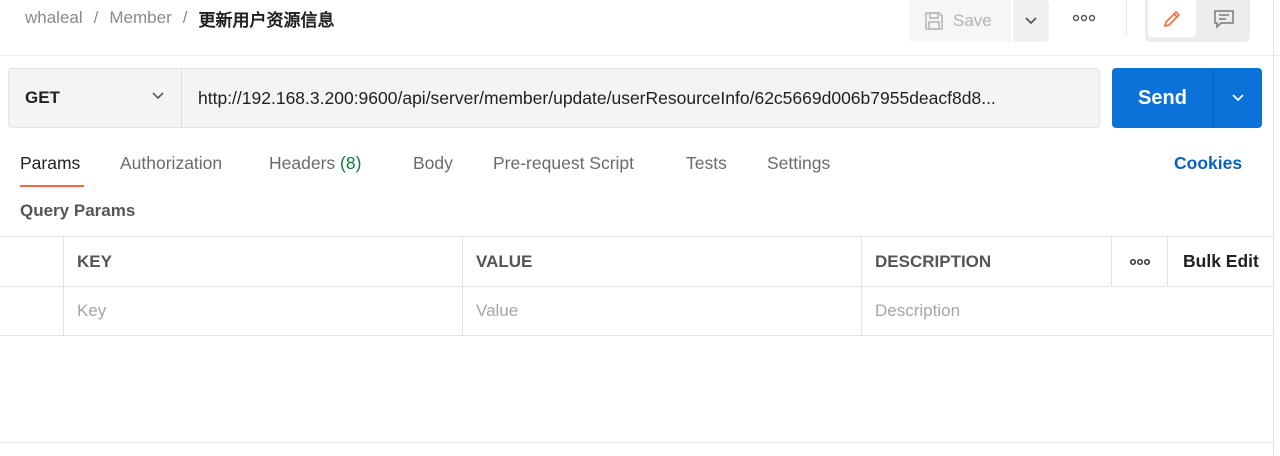  I want to click on headers-count-badge: (8), so click(351, 163).